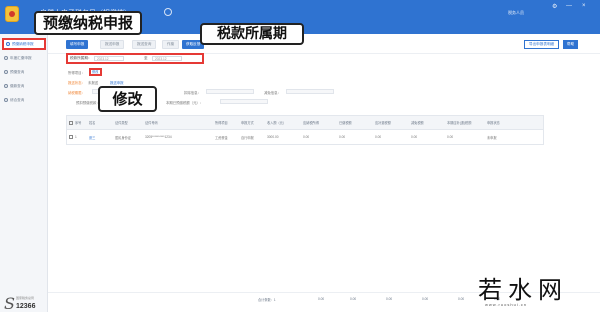  Describe the element at coordinates (76, 137) in the screenshot. I see `table-cell: 1` at that location.